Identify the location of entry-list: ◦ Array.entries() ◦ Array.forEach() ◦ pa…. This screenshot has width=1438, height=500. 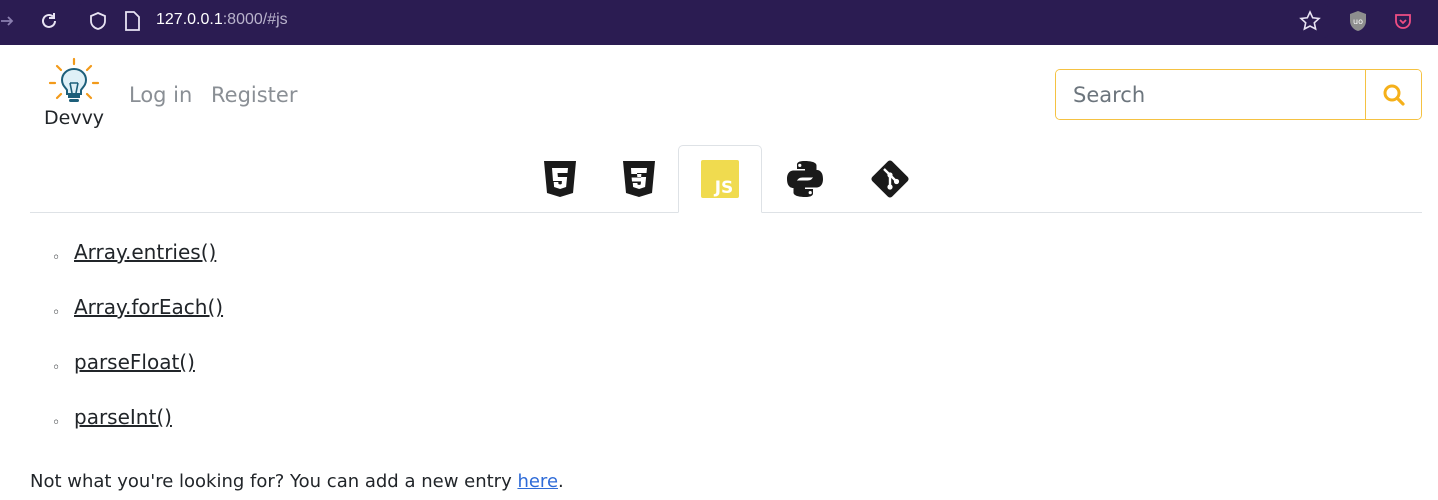
(137, 350).